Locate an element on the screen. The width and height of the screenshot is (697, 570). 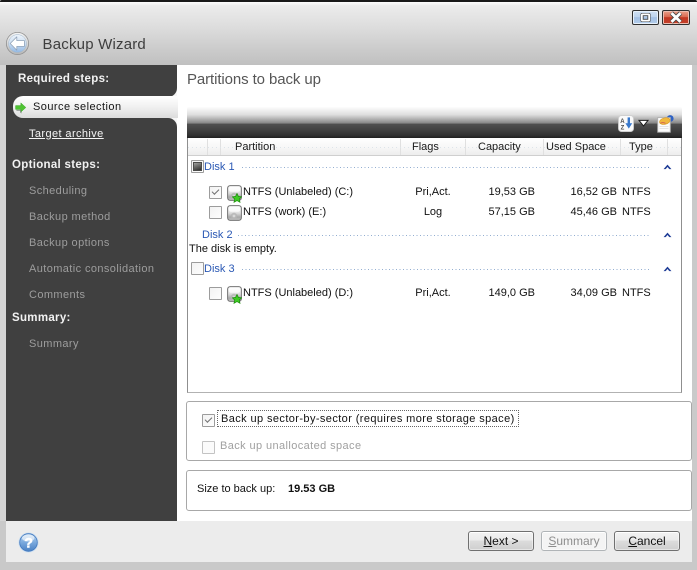
svg-text: A is located at coordinates (622, 122).